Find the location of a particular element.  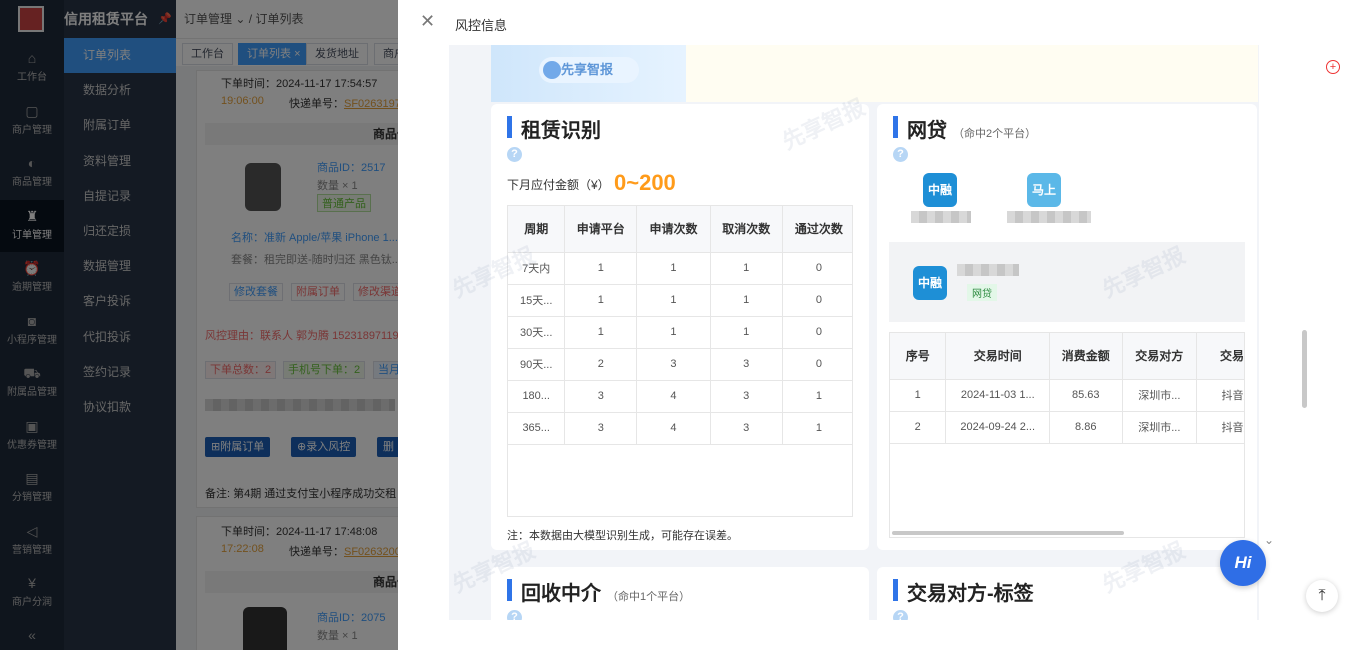

counterpart-panel: 交易对方-标签 ? is located at coordinates (1067, 593).